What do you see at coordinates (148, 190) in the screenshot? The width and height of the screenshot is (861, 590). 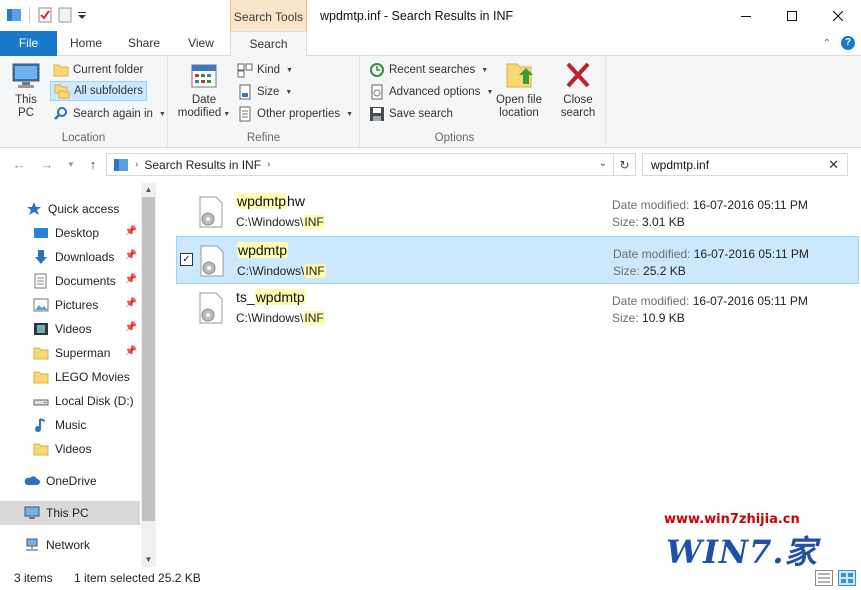 I see `scroll-up-icon: ▲` at bounding box center [148, 190].